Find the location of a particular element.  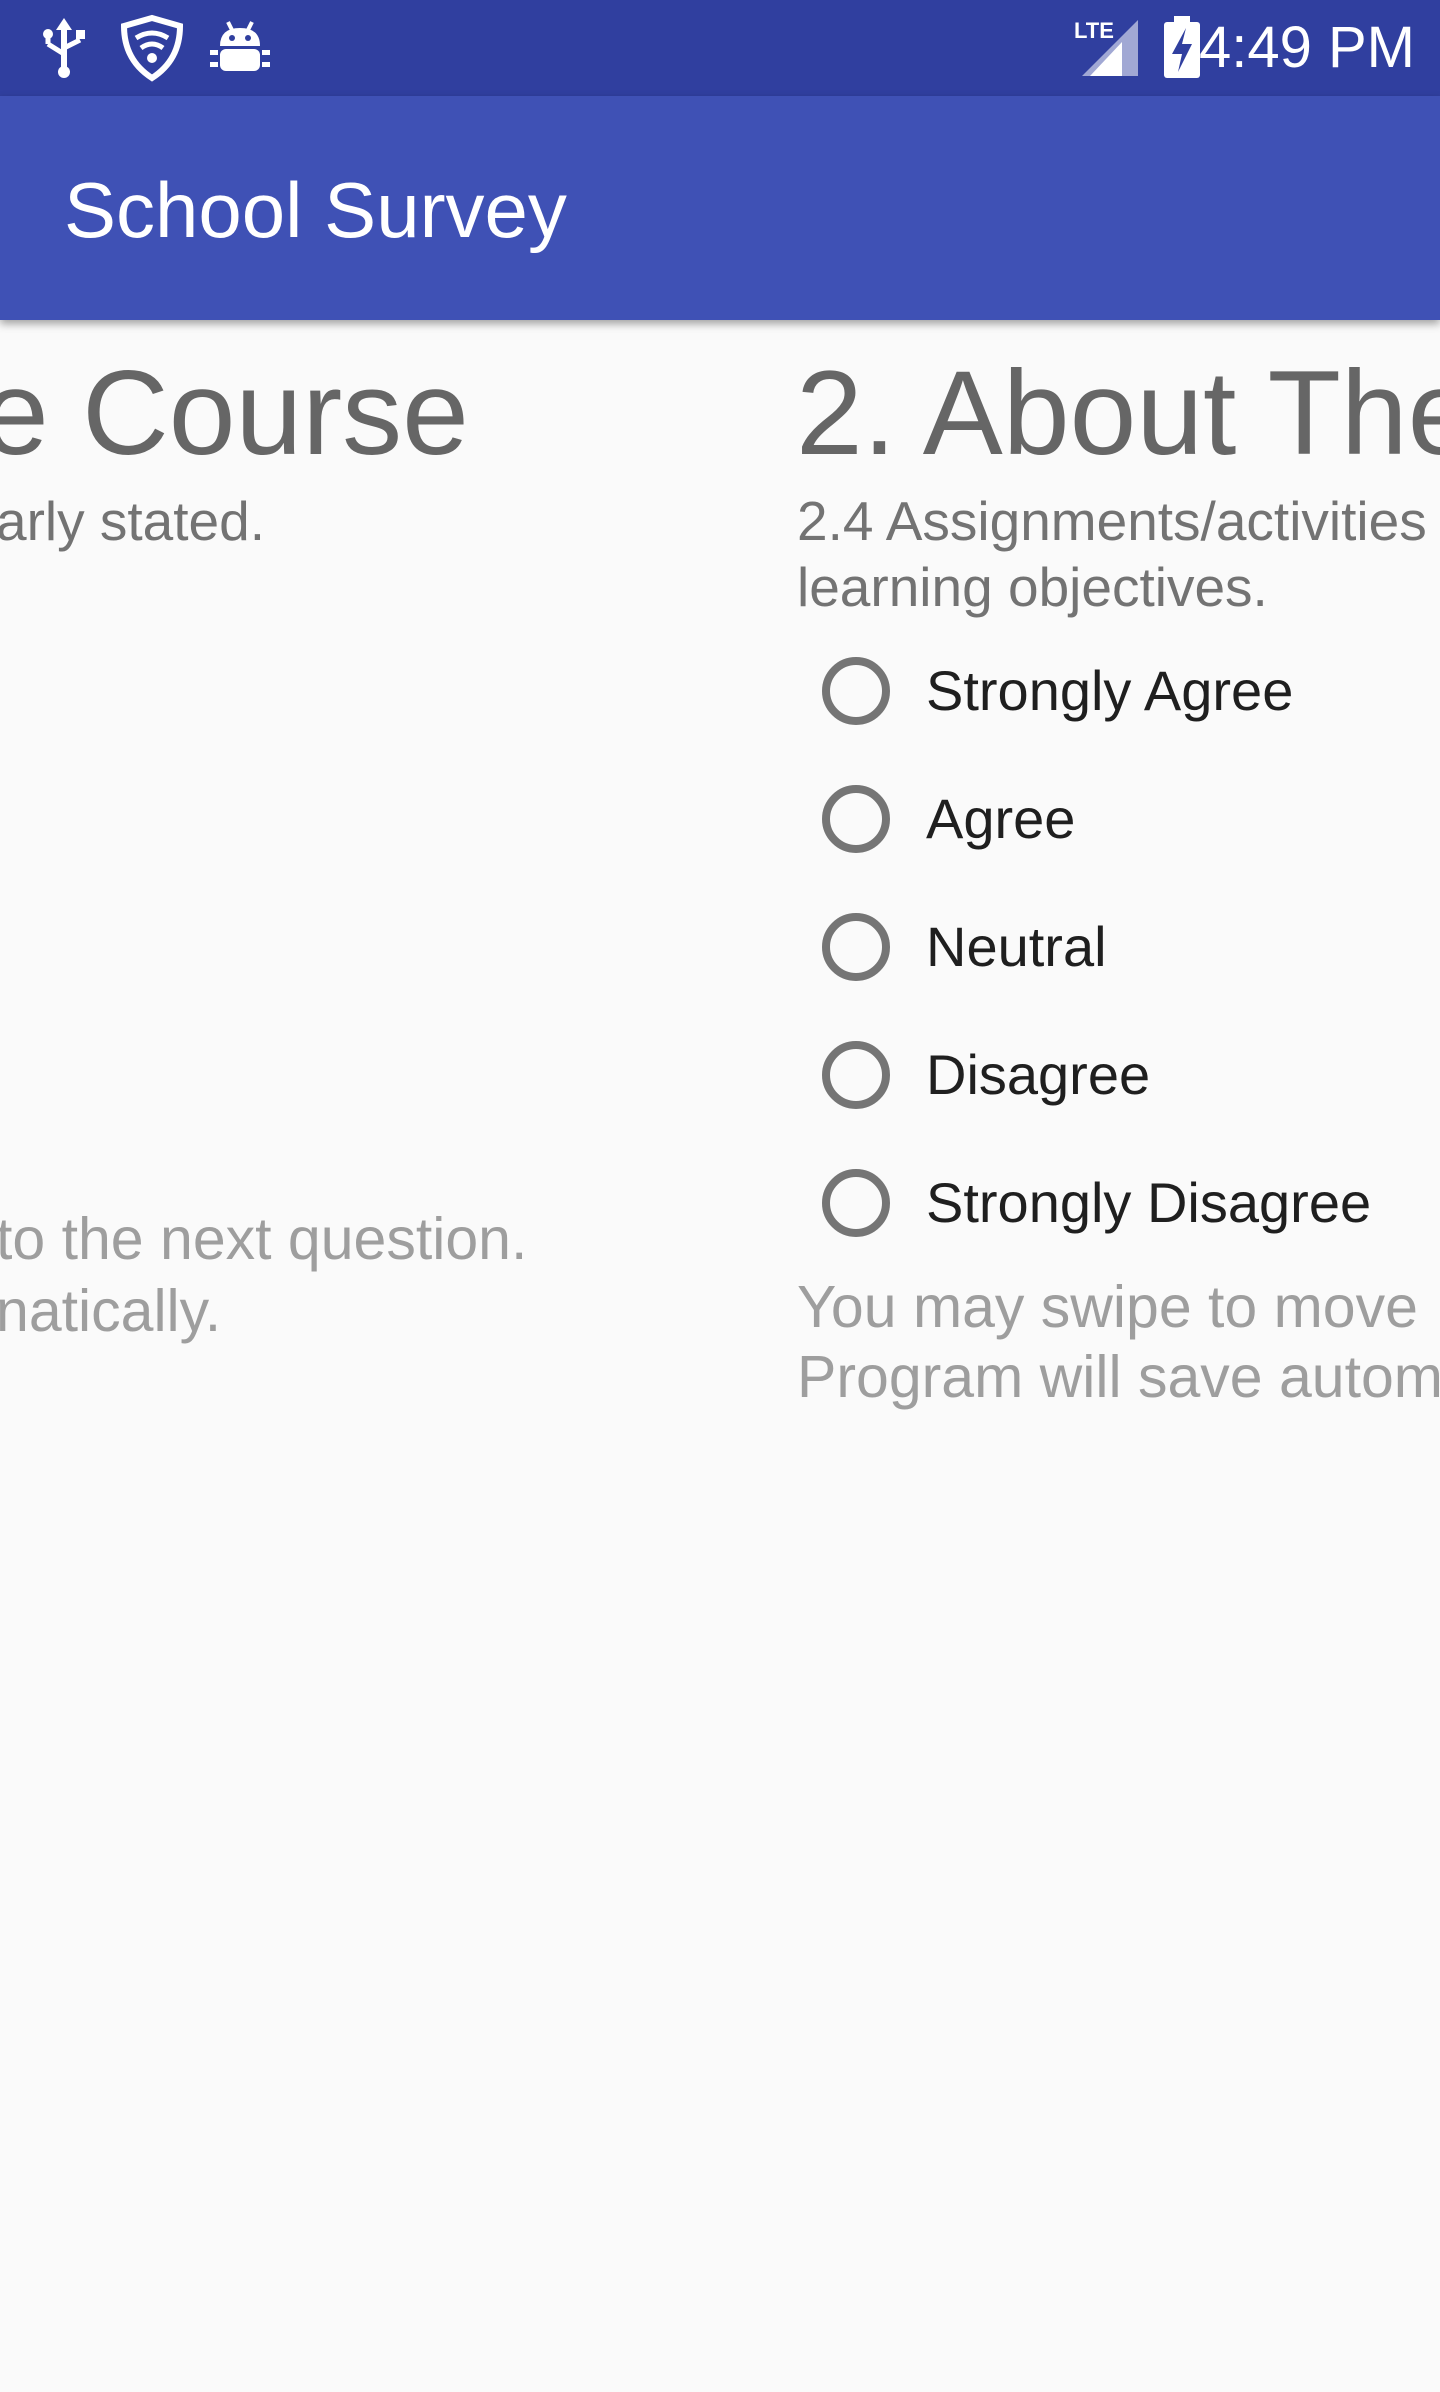

option-label: Strongly Agree is located at coordinates (1110, 690).